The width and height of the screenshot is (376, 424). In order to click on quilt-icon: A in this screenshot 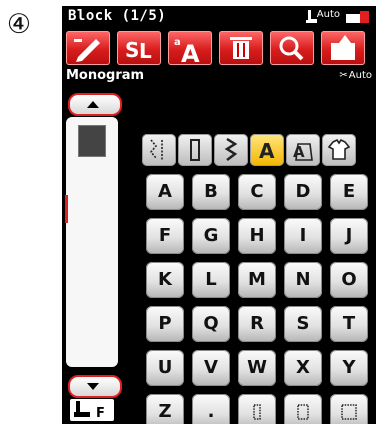, I will do `click(303, 152)`.